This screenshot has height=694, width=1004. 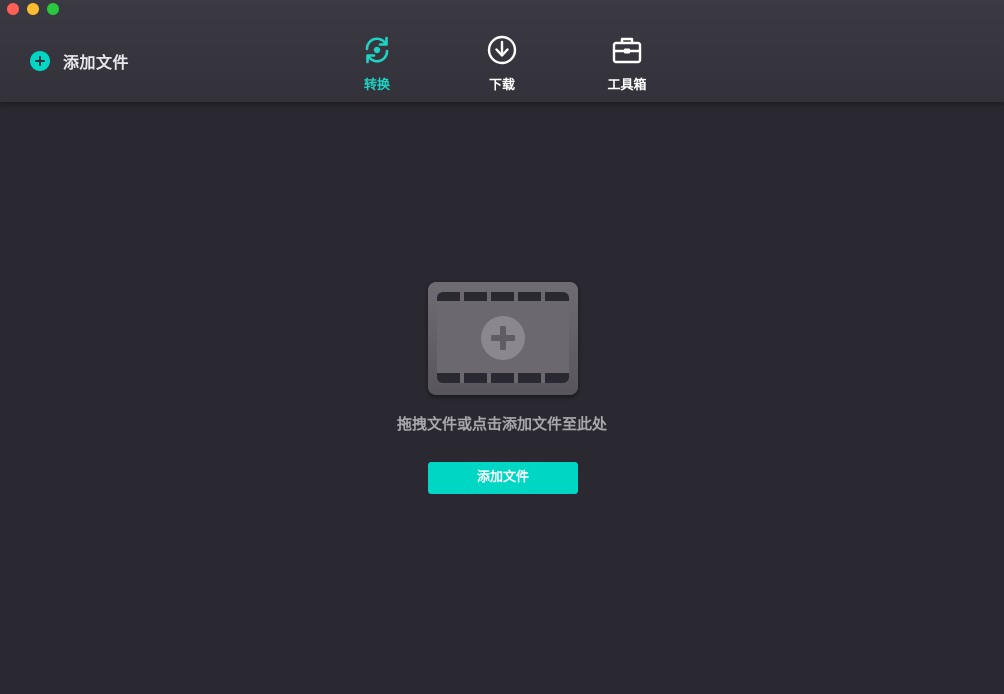 I want to click on tab-download-label: 下载, so click(x=501, y=85).